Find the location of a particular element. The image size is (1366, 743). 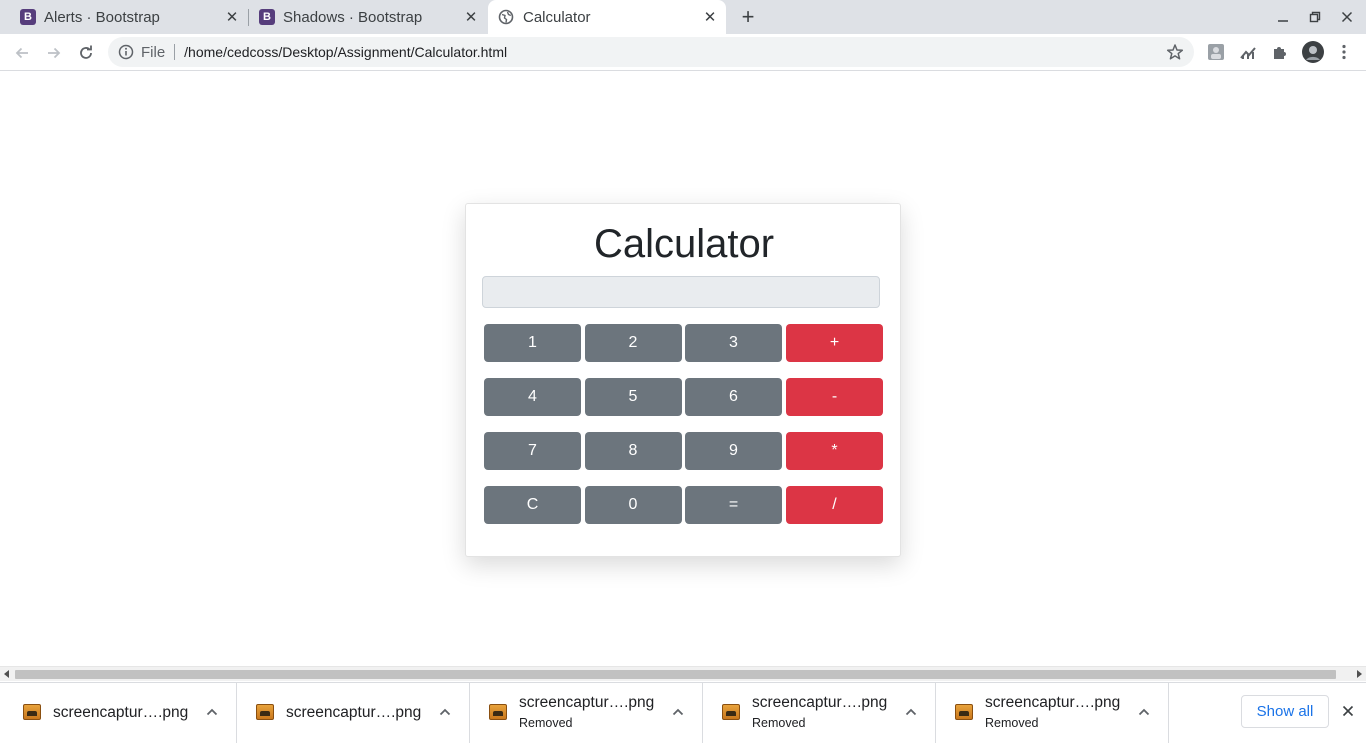

tab-title: Alerts · Bootstrap is located at coordinates (102, 17).